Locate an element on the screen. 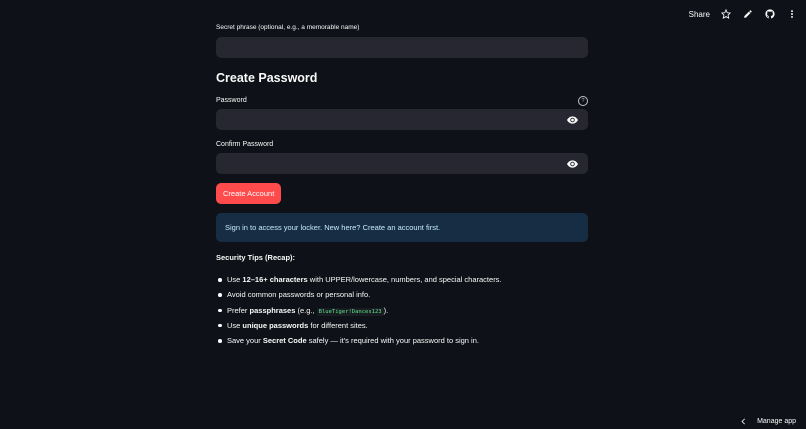 This screenshot has width=806, height=429. example-passphrase-code: BlueTiger!Dances123 is located at coordinates (350, 311).